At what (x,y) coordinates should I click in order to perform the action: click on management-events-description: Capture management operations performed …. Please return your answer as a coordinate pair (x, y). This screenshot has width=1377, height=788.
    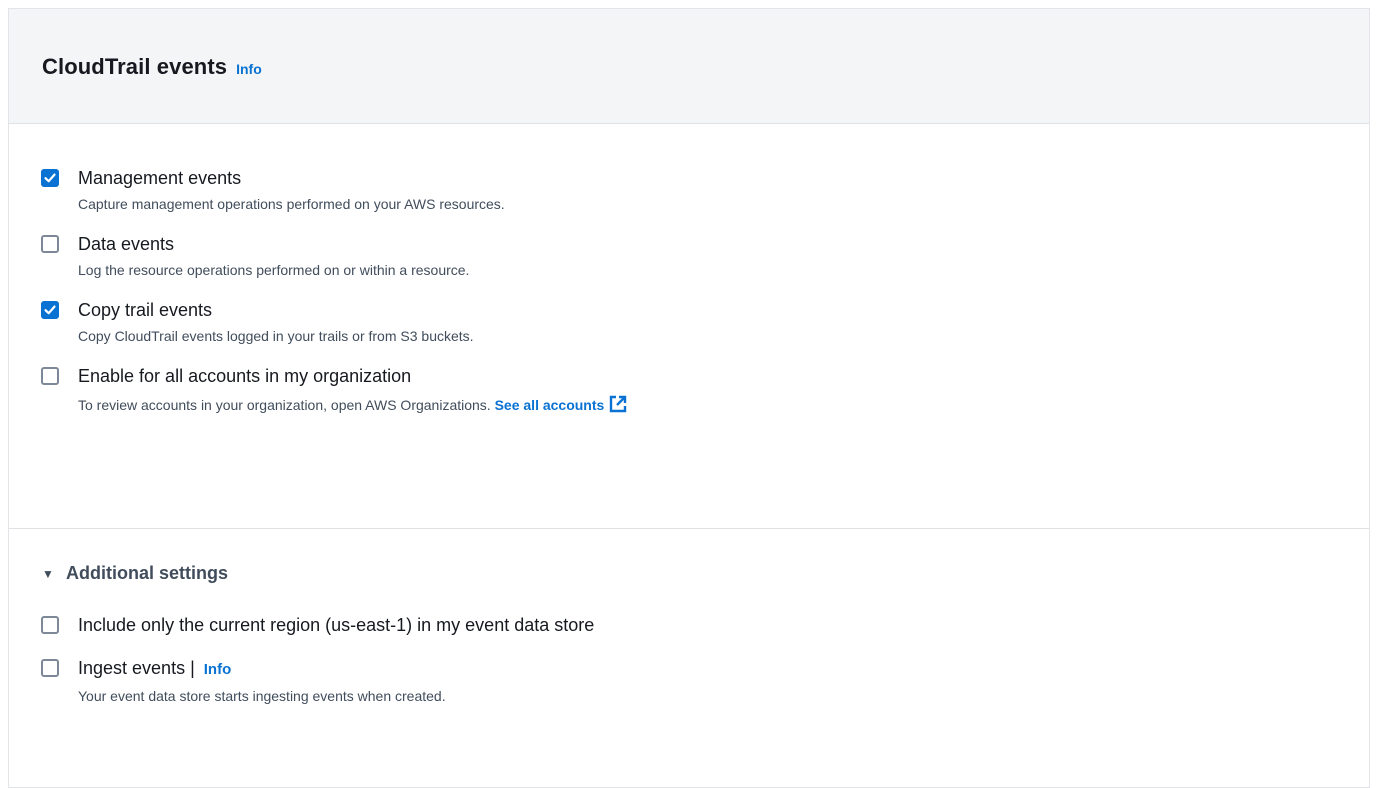
    Looking at the image, I should click on (291, 204).